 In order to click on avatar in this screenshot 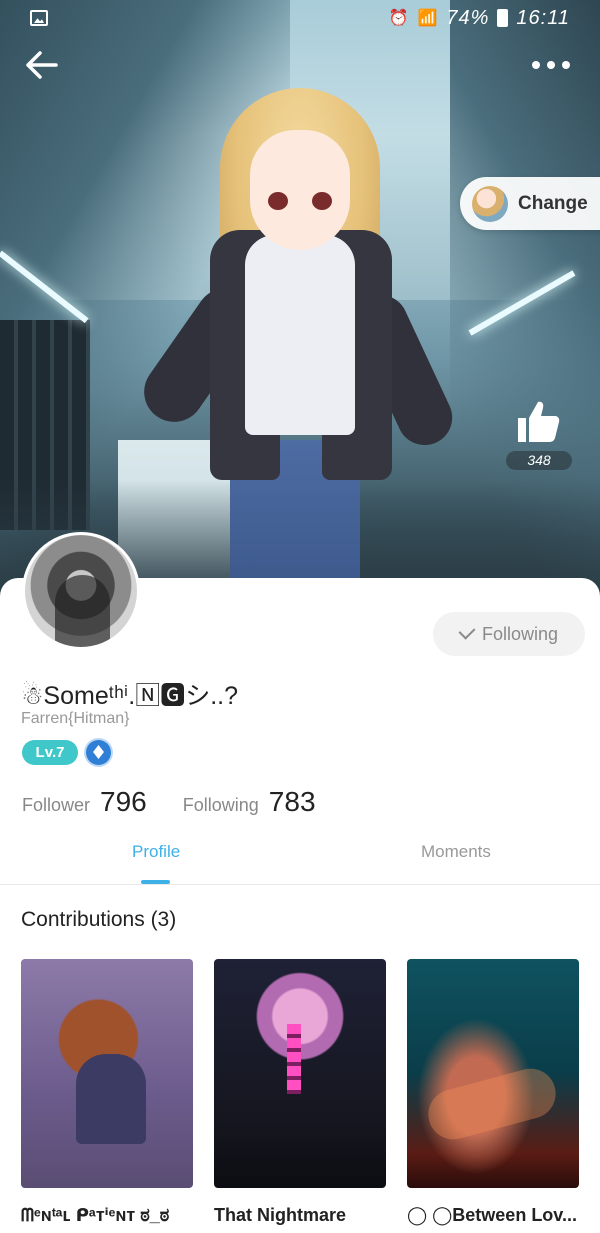, I will do `click(81, 591)`.